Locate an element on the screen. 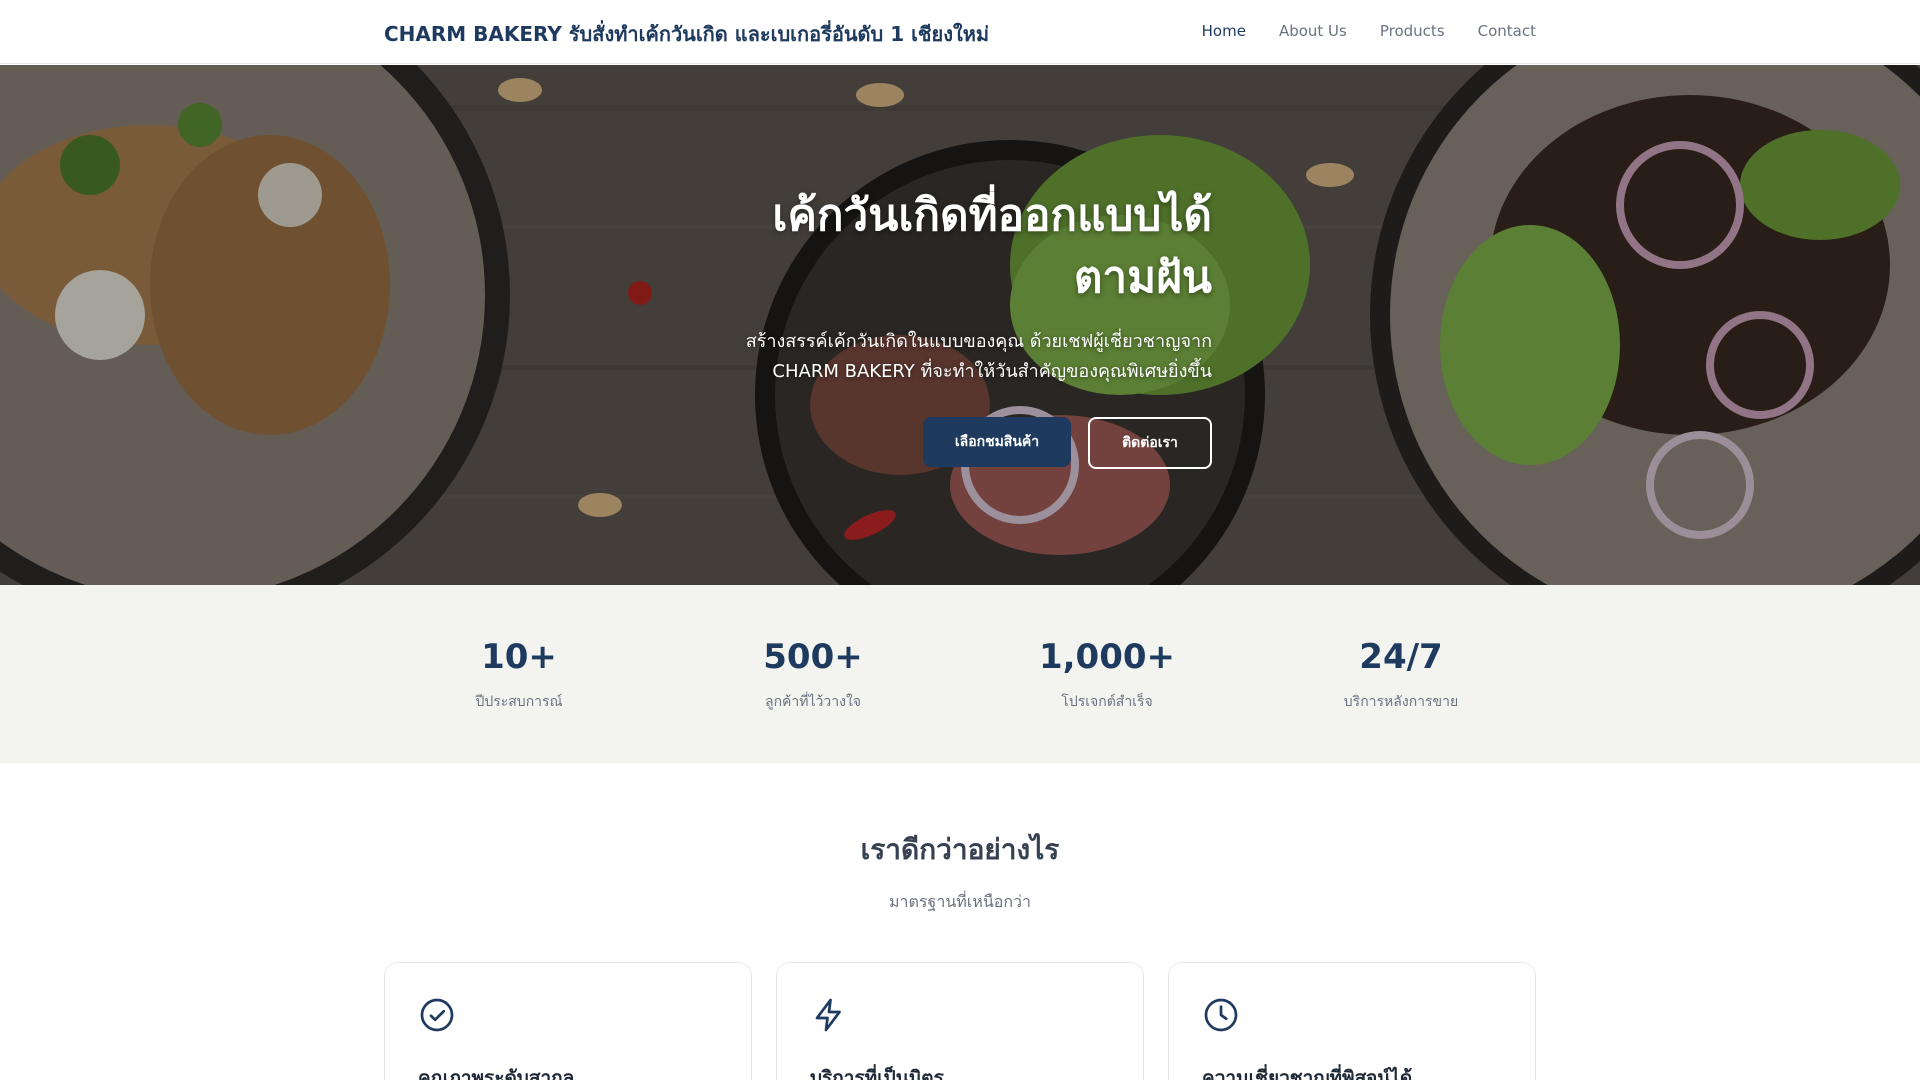 This screenshot has height=1080, width=1920. stat-item-experience: 10+ ปีประสบการณ์ is located at coordinates (519, 675).